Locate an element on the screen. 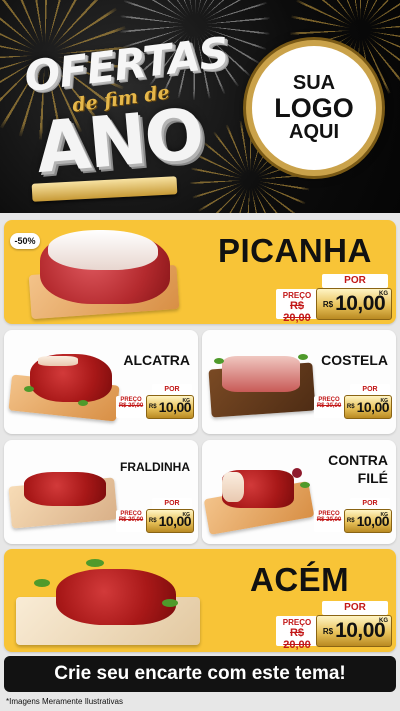 Image resolution: width=400 pixels, height=711 pixels. fraldinha-image is located at coordinates (64, 499).